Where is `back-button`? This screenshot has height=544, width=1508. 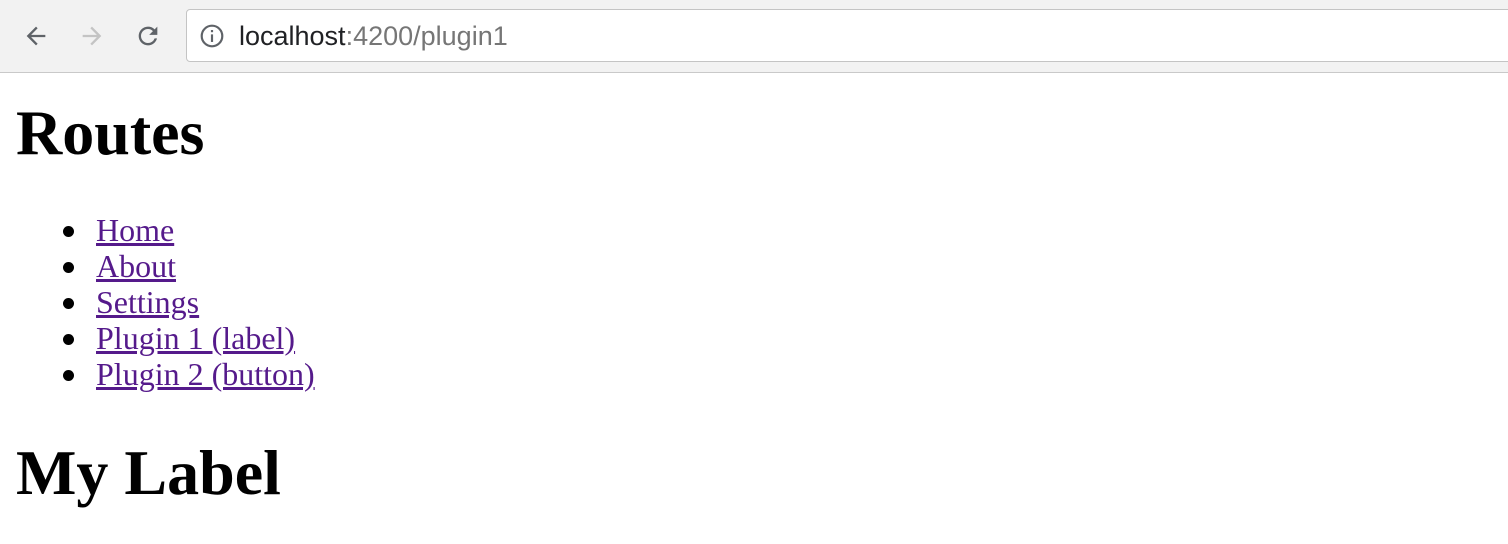 back-button is located at coordinates (36, 36).